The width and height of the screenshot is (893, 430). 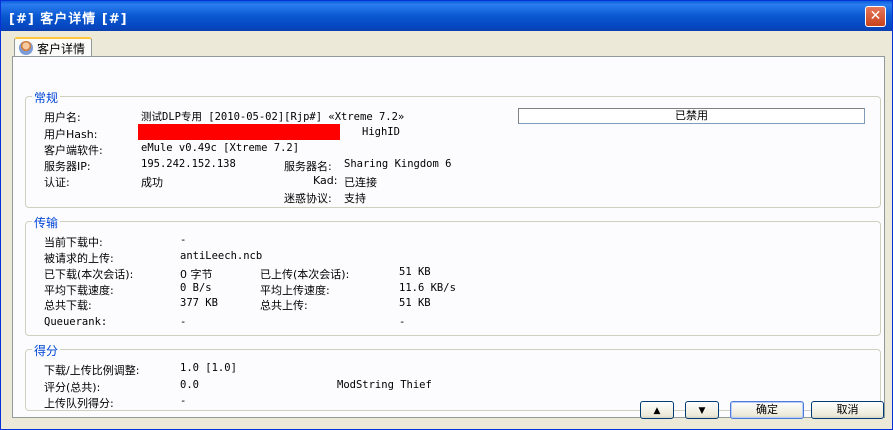 I want to click on kad-label: Kad:, so click(x=325, y=180).